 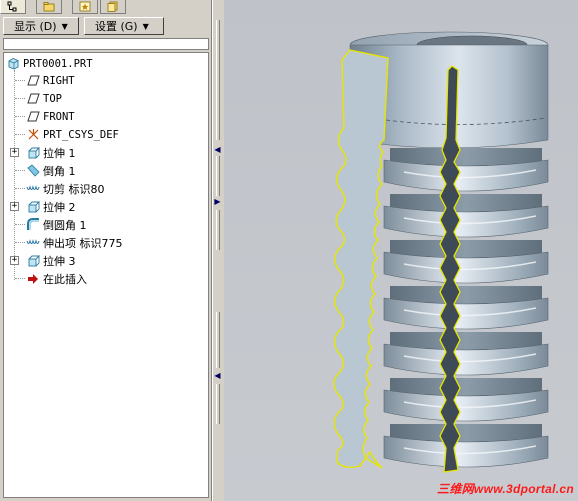 I want to click on layers-icon, so click(x=112, y=6).